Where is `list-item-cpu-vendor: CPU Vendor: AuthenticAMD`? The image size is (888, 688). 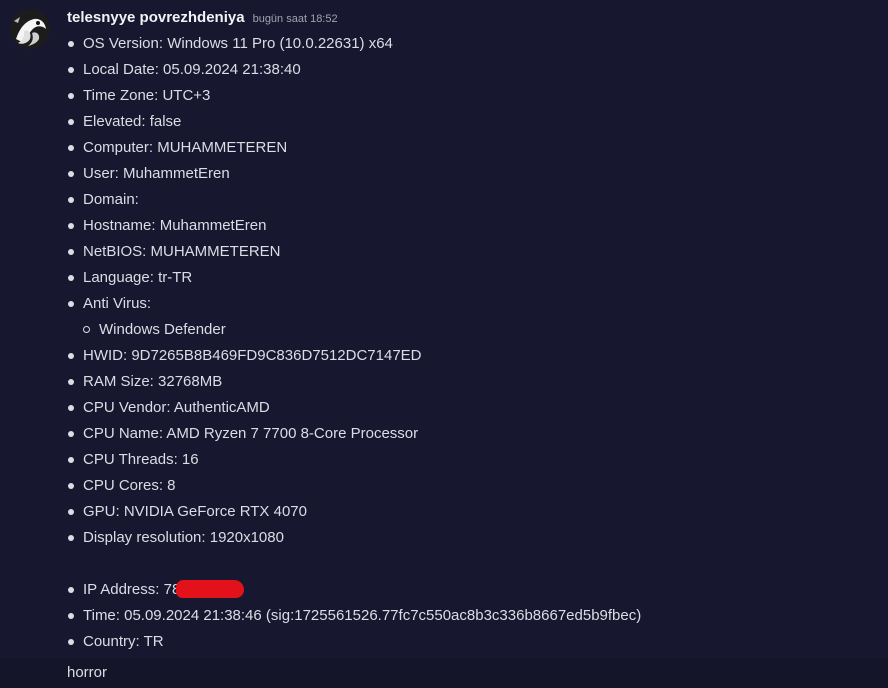
list-item-cpu-vendor: CPU Vendor: AuthenticAMD is located at coordinates (467, 408).